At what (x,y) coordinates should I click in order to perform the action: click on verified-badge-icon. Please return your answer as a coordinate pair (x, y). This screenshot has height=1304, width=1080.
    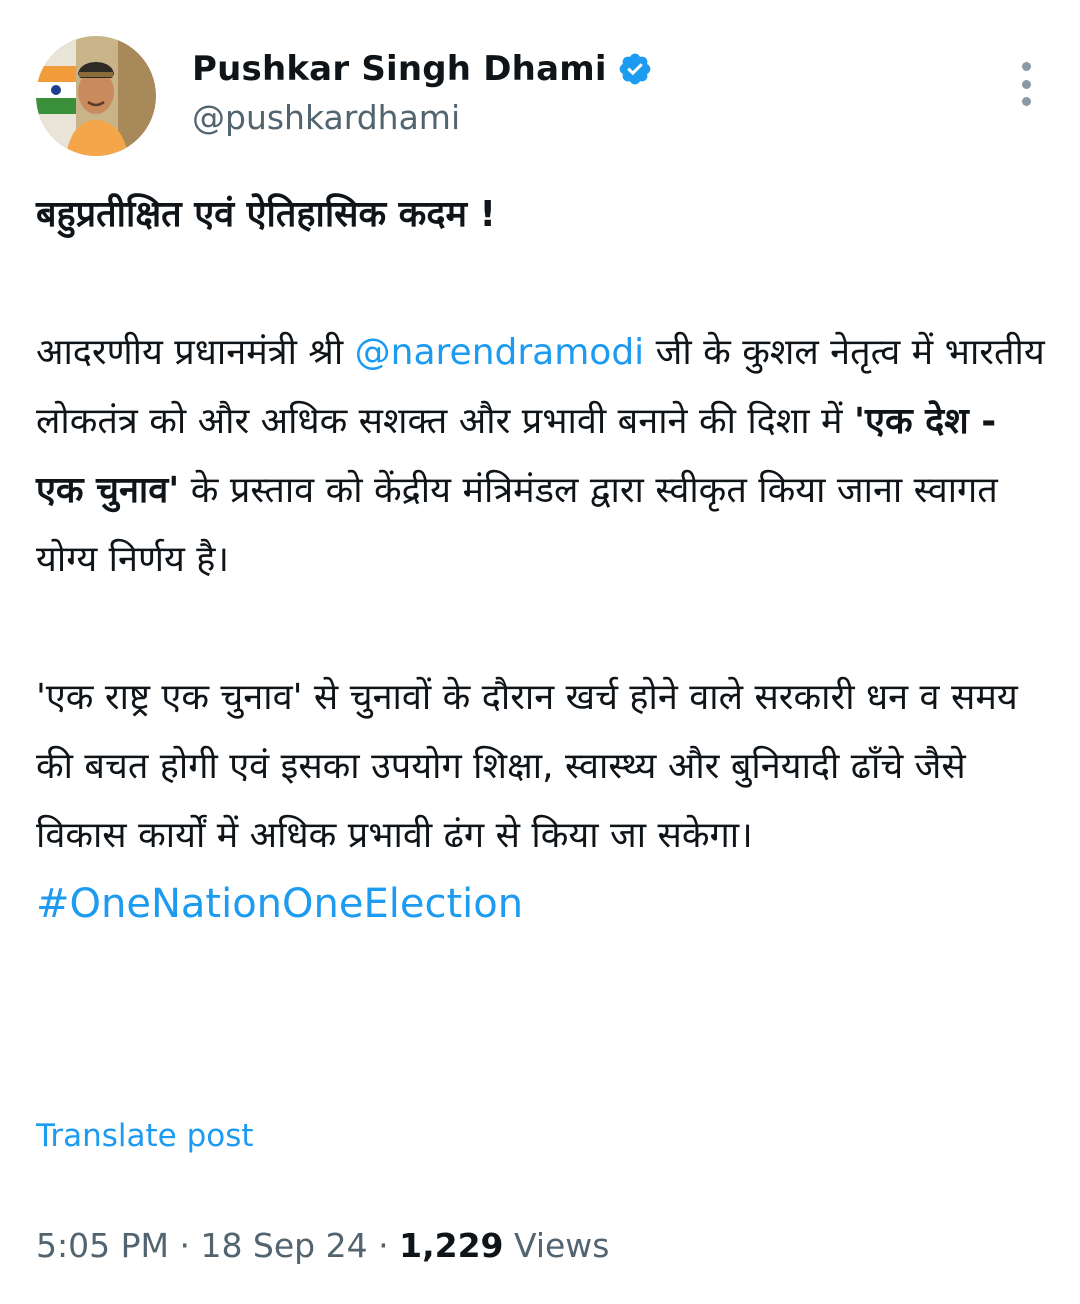
    Looking at the image, I should click on (635, 69).